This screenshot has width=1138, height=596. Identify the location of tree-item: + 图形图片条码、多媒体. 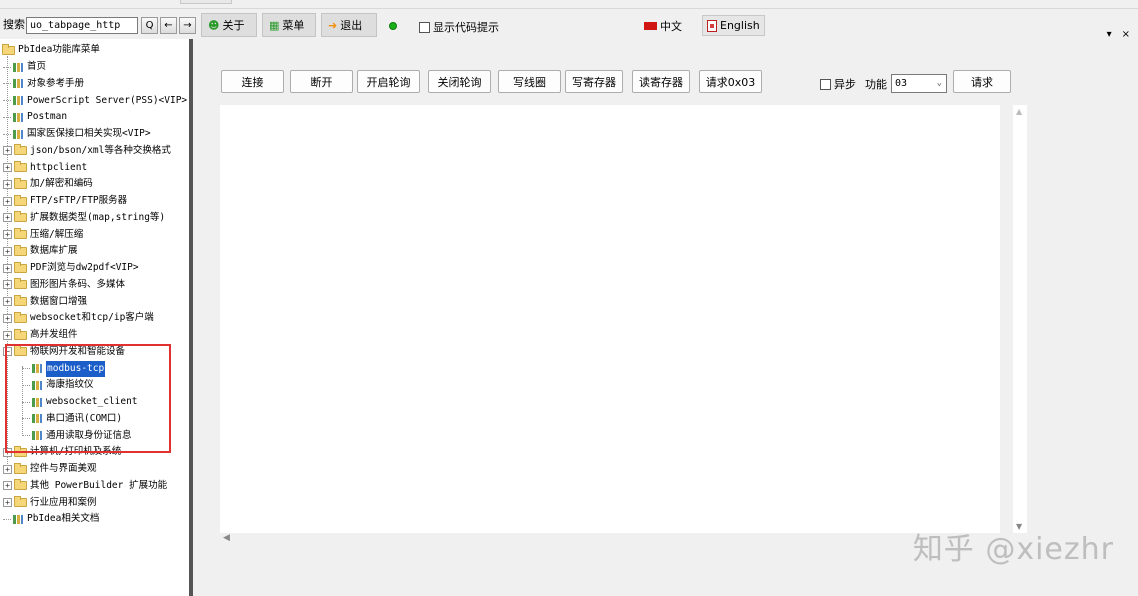
(64, 285).